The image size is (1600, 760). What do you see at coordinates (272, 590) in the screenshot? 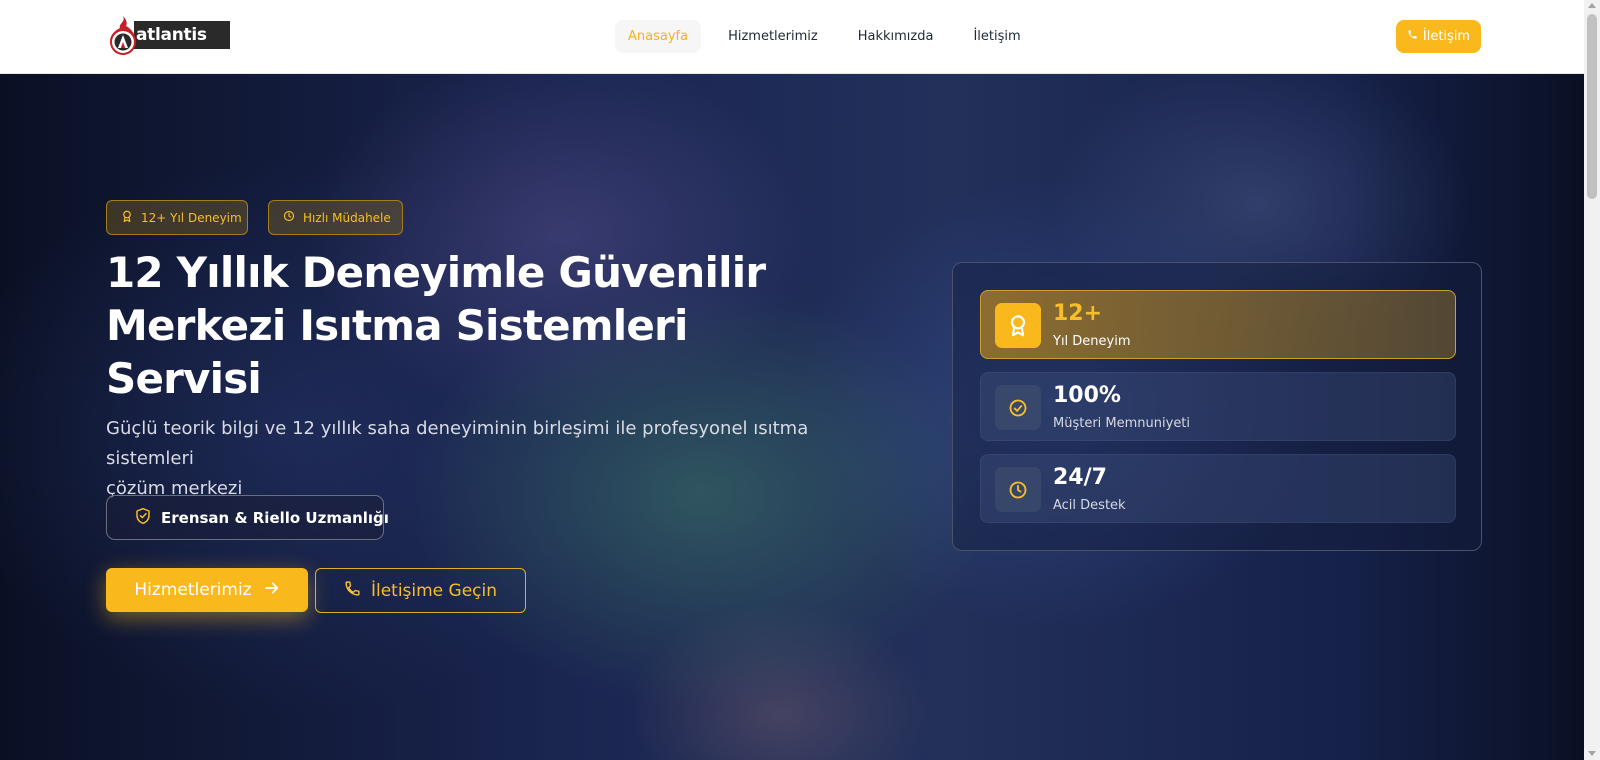
I see `arrow-right-icon` at bounding box center [272, 590].